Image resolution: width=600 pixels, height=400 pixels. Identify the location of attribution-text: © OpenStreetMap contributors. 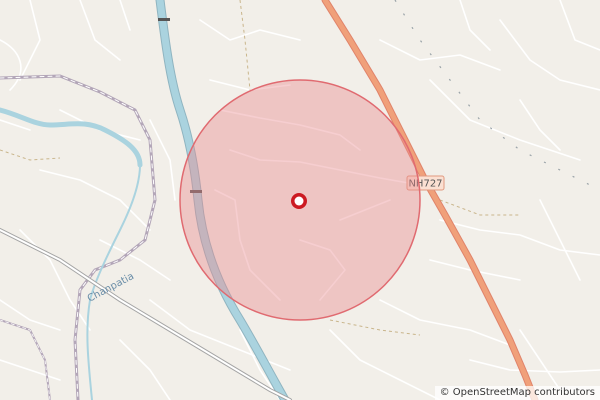
(517, 392).